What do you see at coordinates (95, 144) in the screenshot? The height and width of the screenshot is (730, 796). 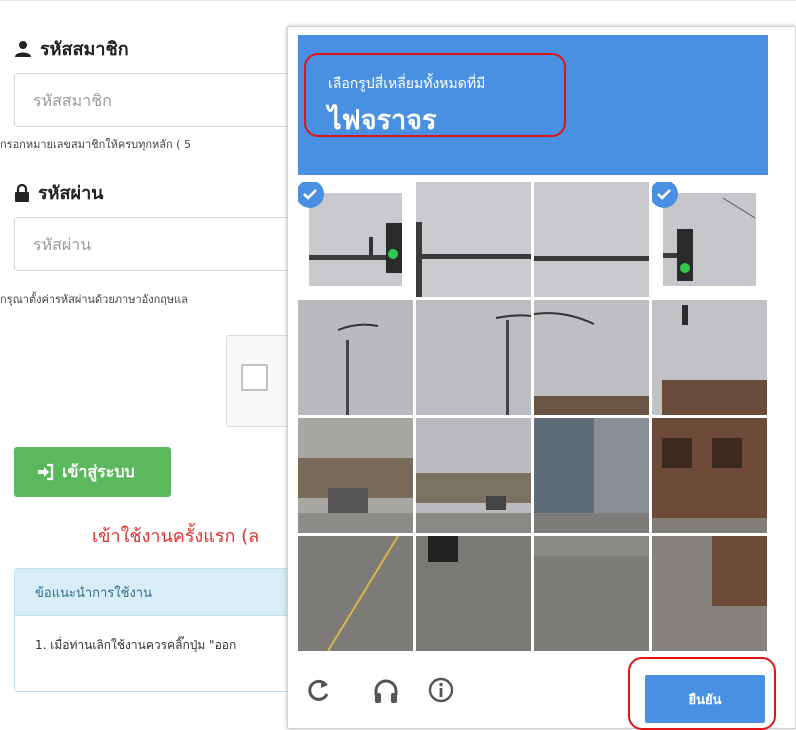 I see `member-id-help: กรอกหมายเลขสมาชิกให้ครบทุกหลัก ( 5` at bounding box center [95, 144].